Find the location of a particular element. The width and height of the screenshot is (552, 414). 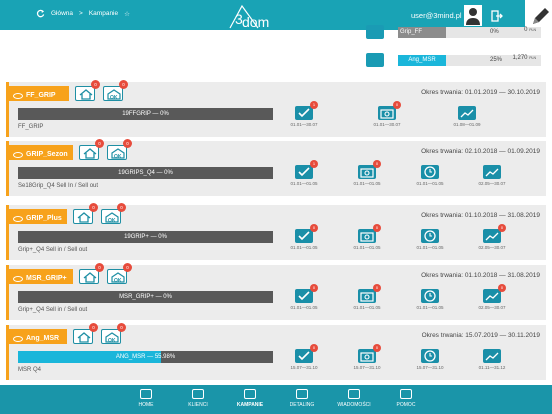

campaign-tag: GRIP_Plus is located at coordinates (38, 216).